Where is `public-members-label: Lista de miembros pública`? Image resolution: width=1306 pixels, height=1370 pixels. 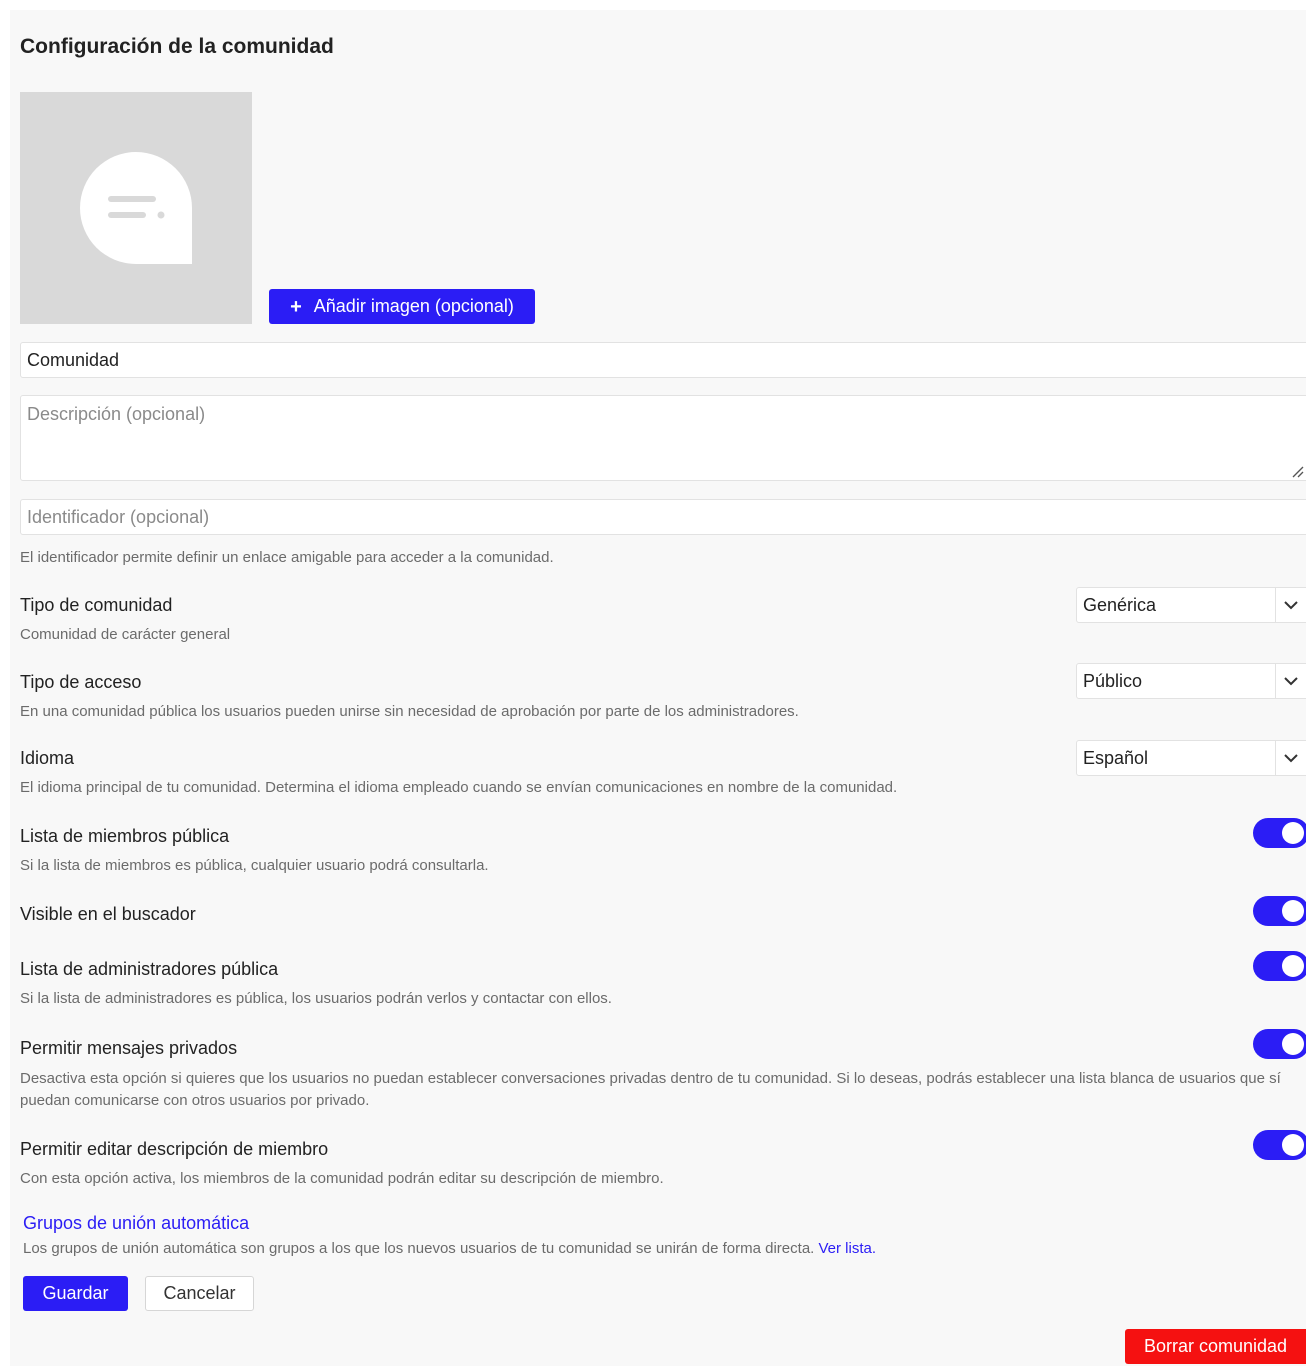 public-members-label: Lista de miembros pública is located at coordinates (125, 836).